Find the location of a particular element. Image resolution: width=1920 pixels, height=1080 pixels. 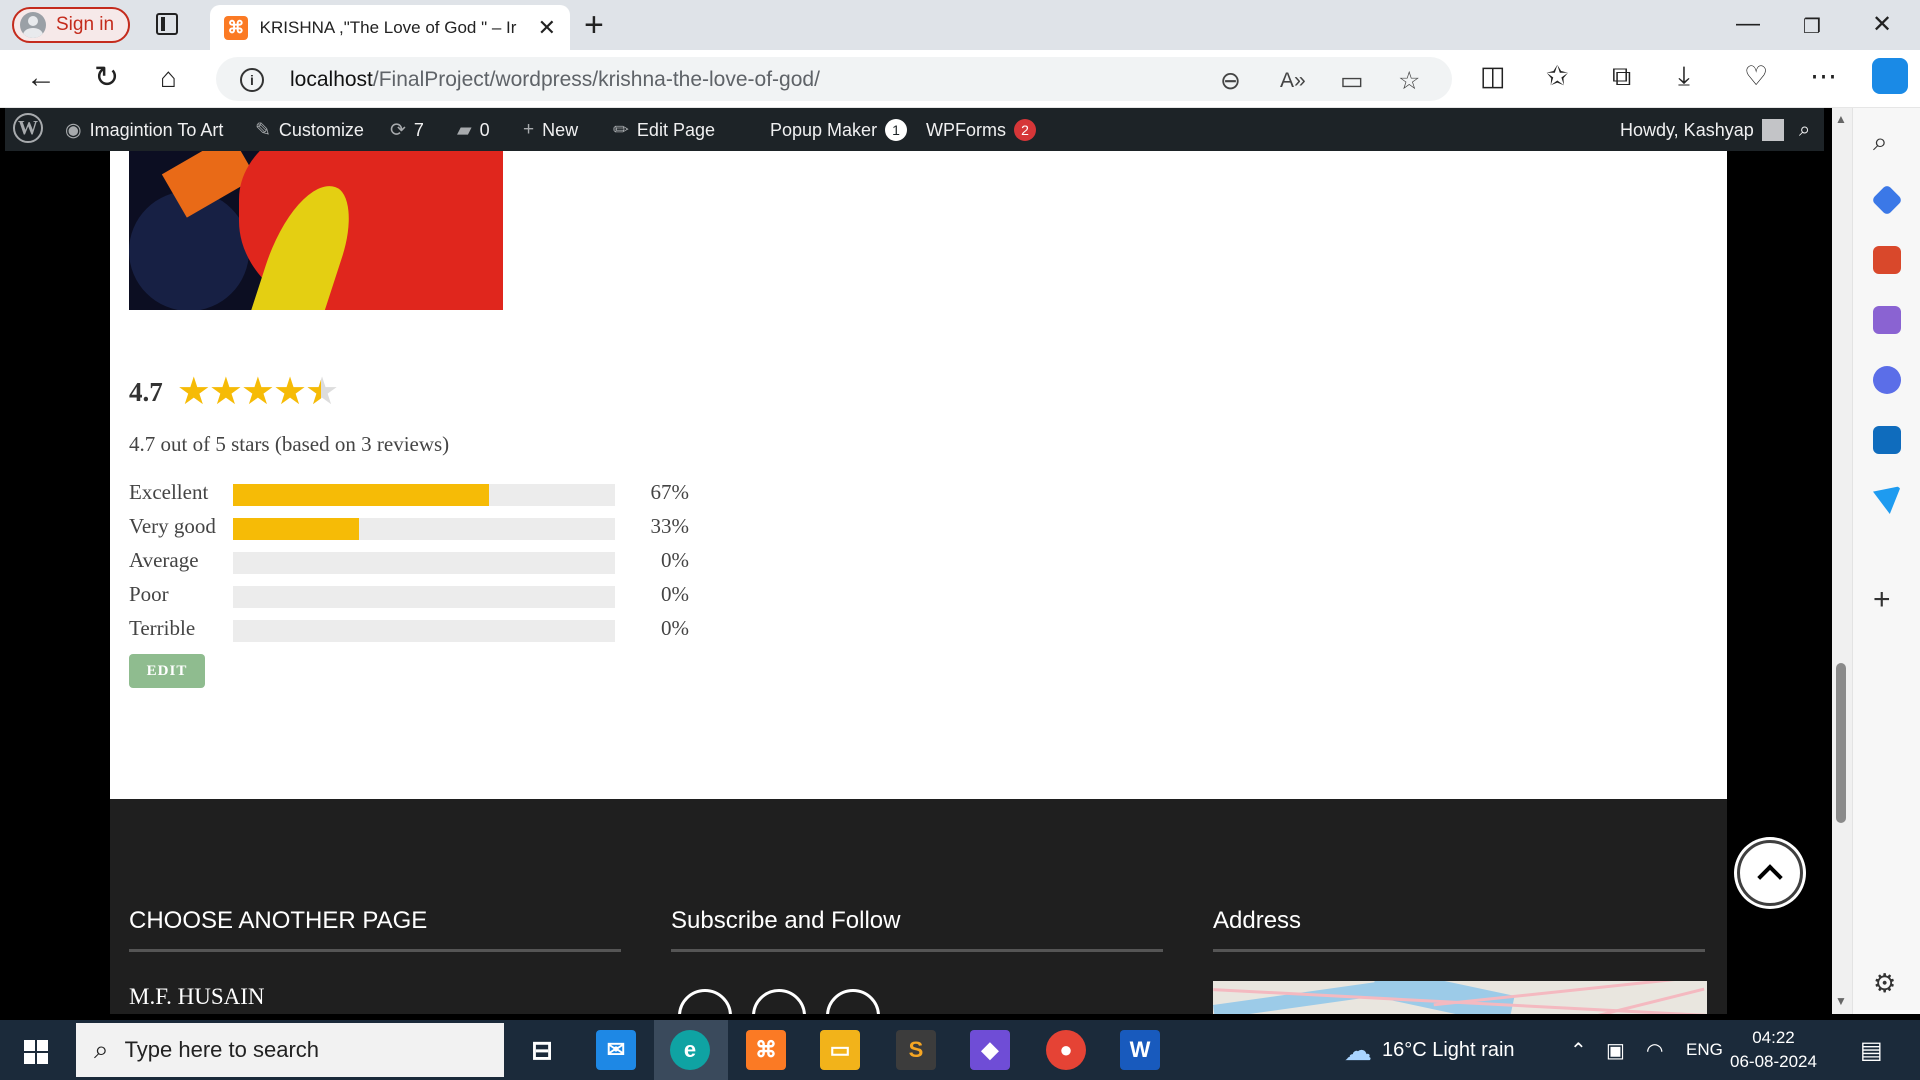

task-view-icon: ⊟ is located at coordinates (542, 1050).